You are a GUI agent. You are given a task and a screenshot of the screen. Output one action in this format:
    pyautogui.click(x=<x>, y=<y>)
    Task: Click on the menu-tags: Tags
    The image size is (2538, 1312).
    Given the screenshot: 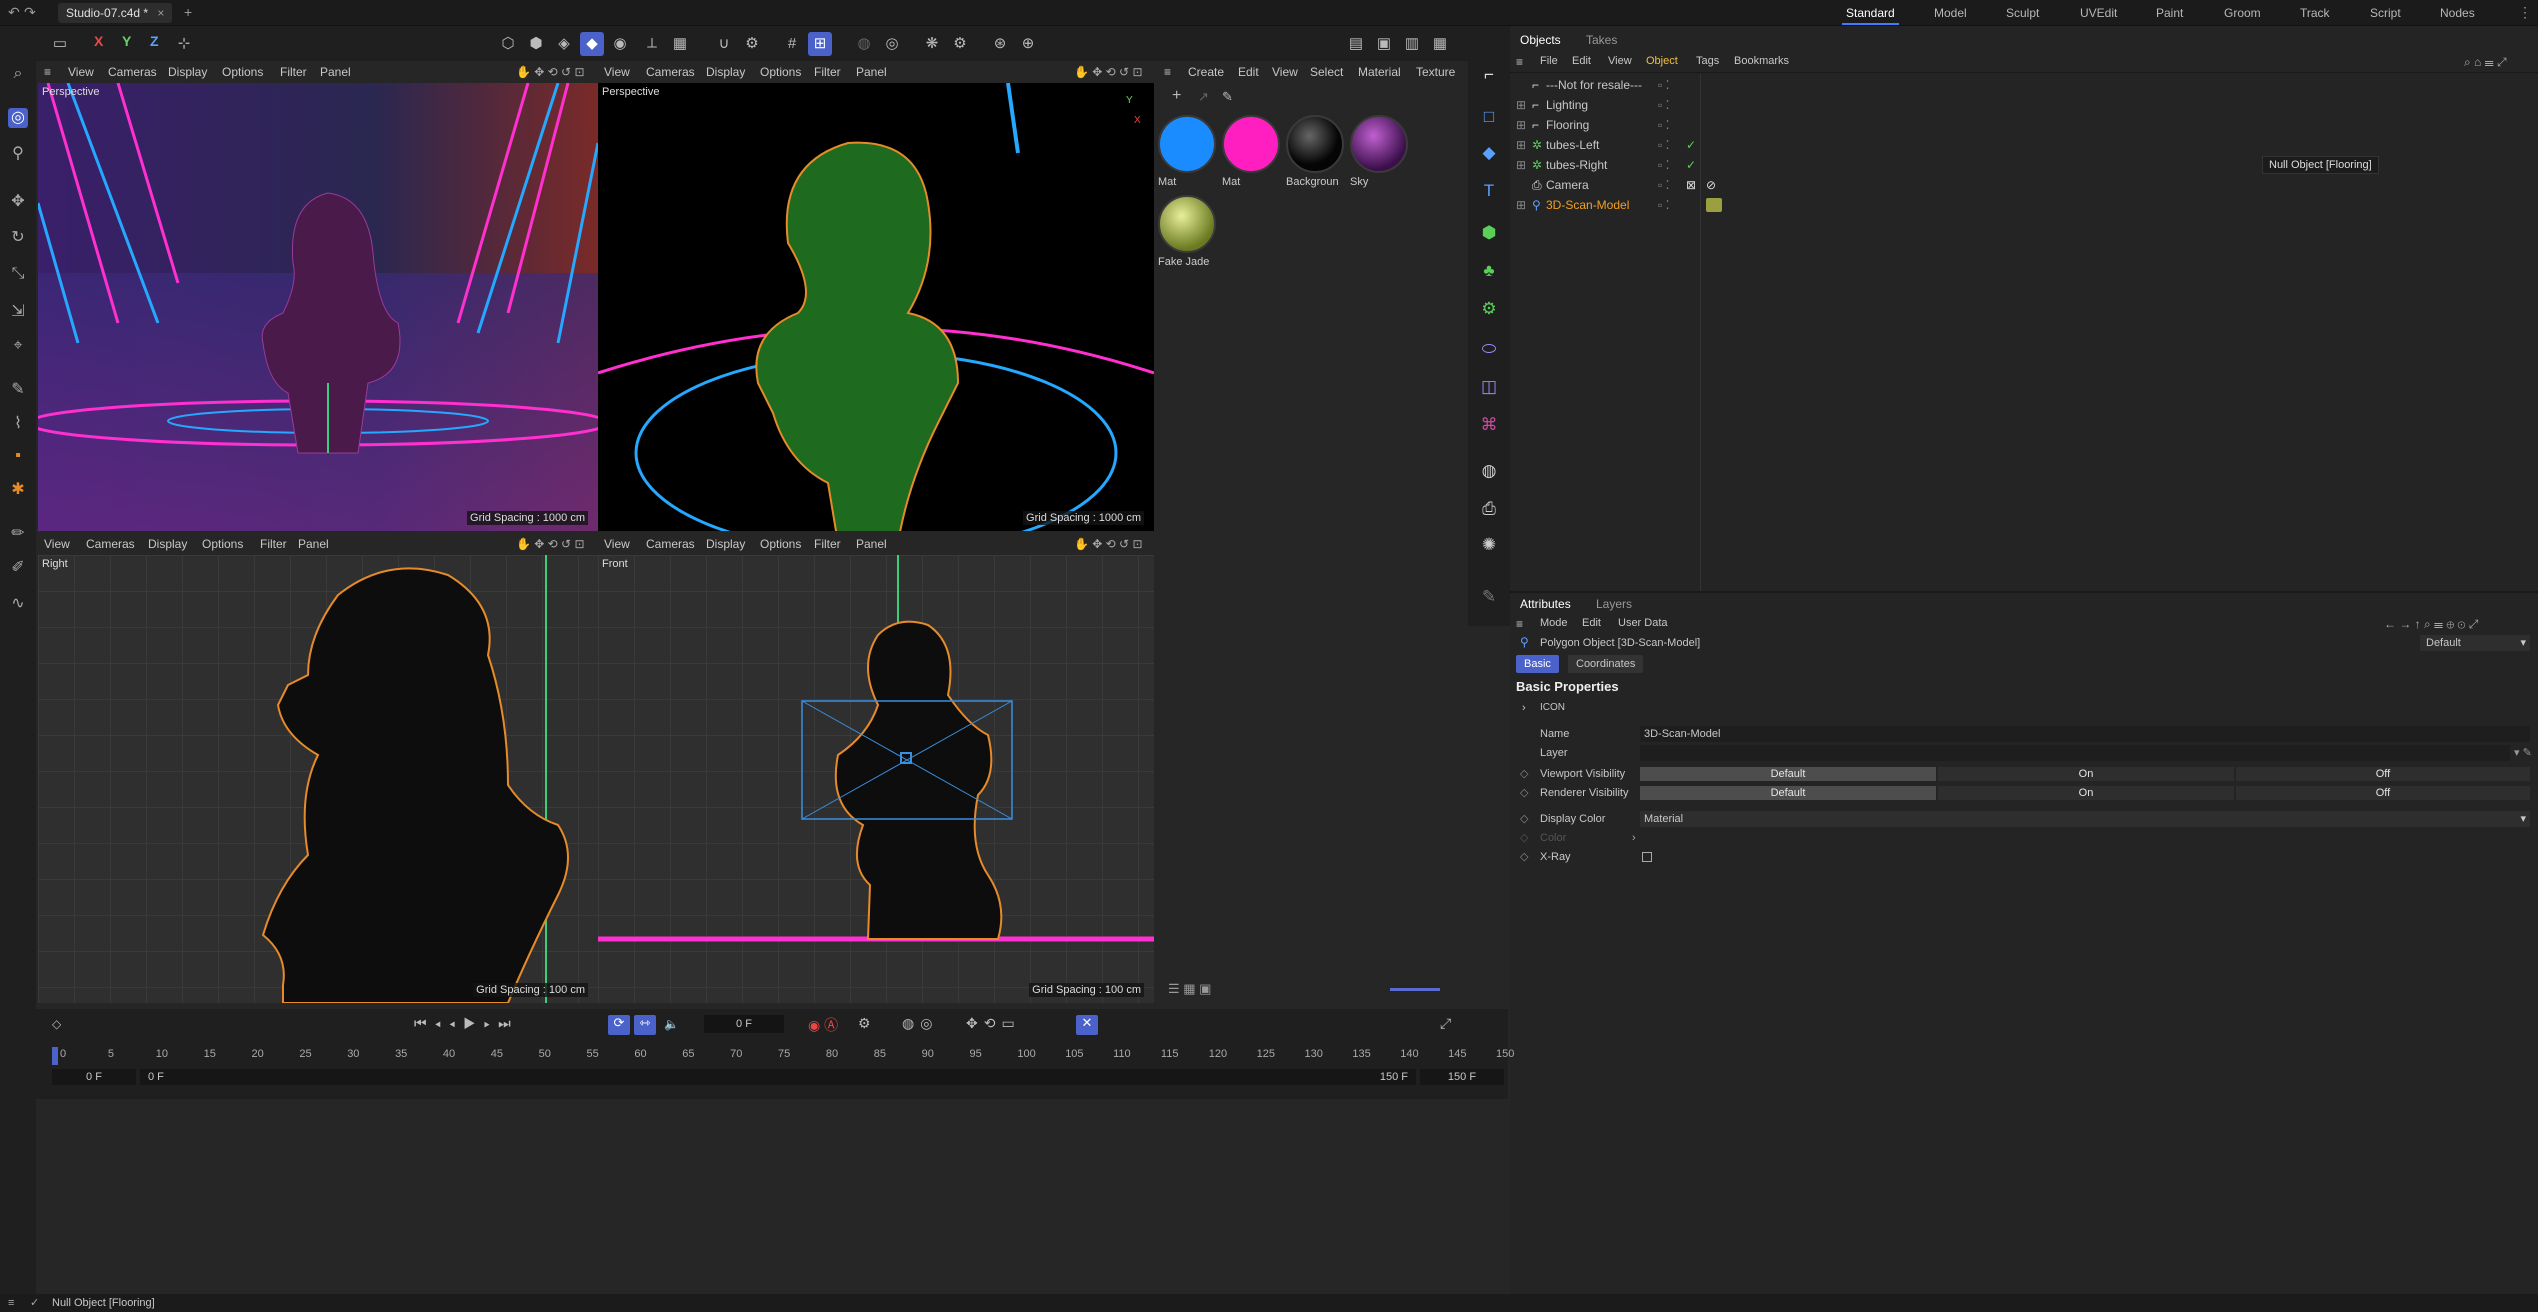 What is the action you would take?
    pyautogui.click(x=1707, y=61)
    